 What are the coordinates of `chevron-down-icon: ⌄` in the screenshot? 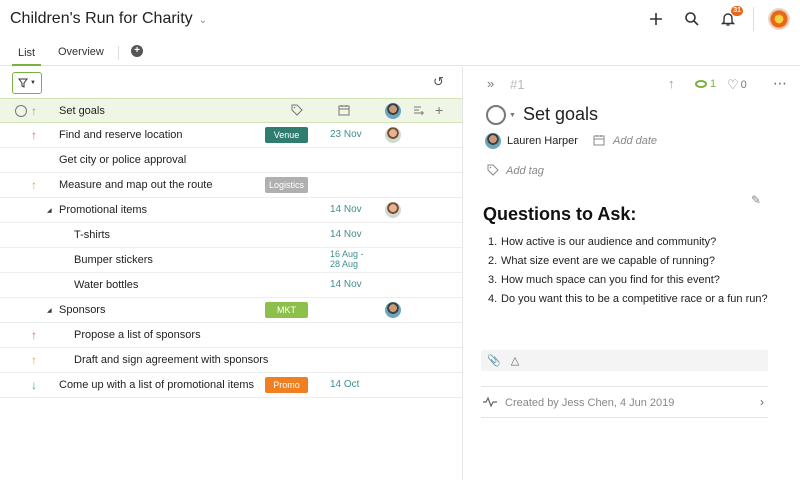 It's located at (203, 20).